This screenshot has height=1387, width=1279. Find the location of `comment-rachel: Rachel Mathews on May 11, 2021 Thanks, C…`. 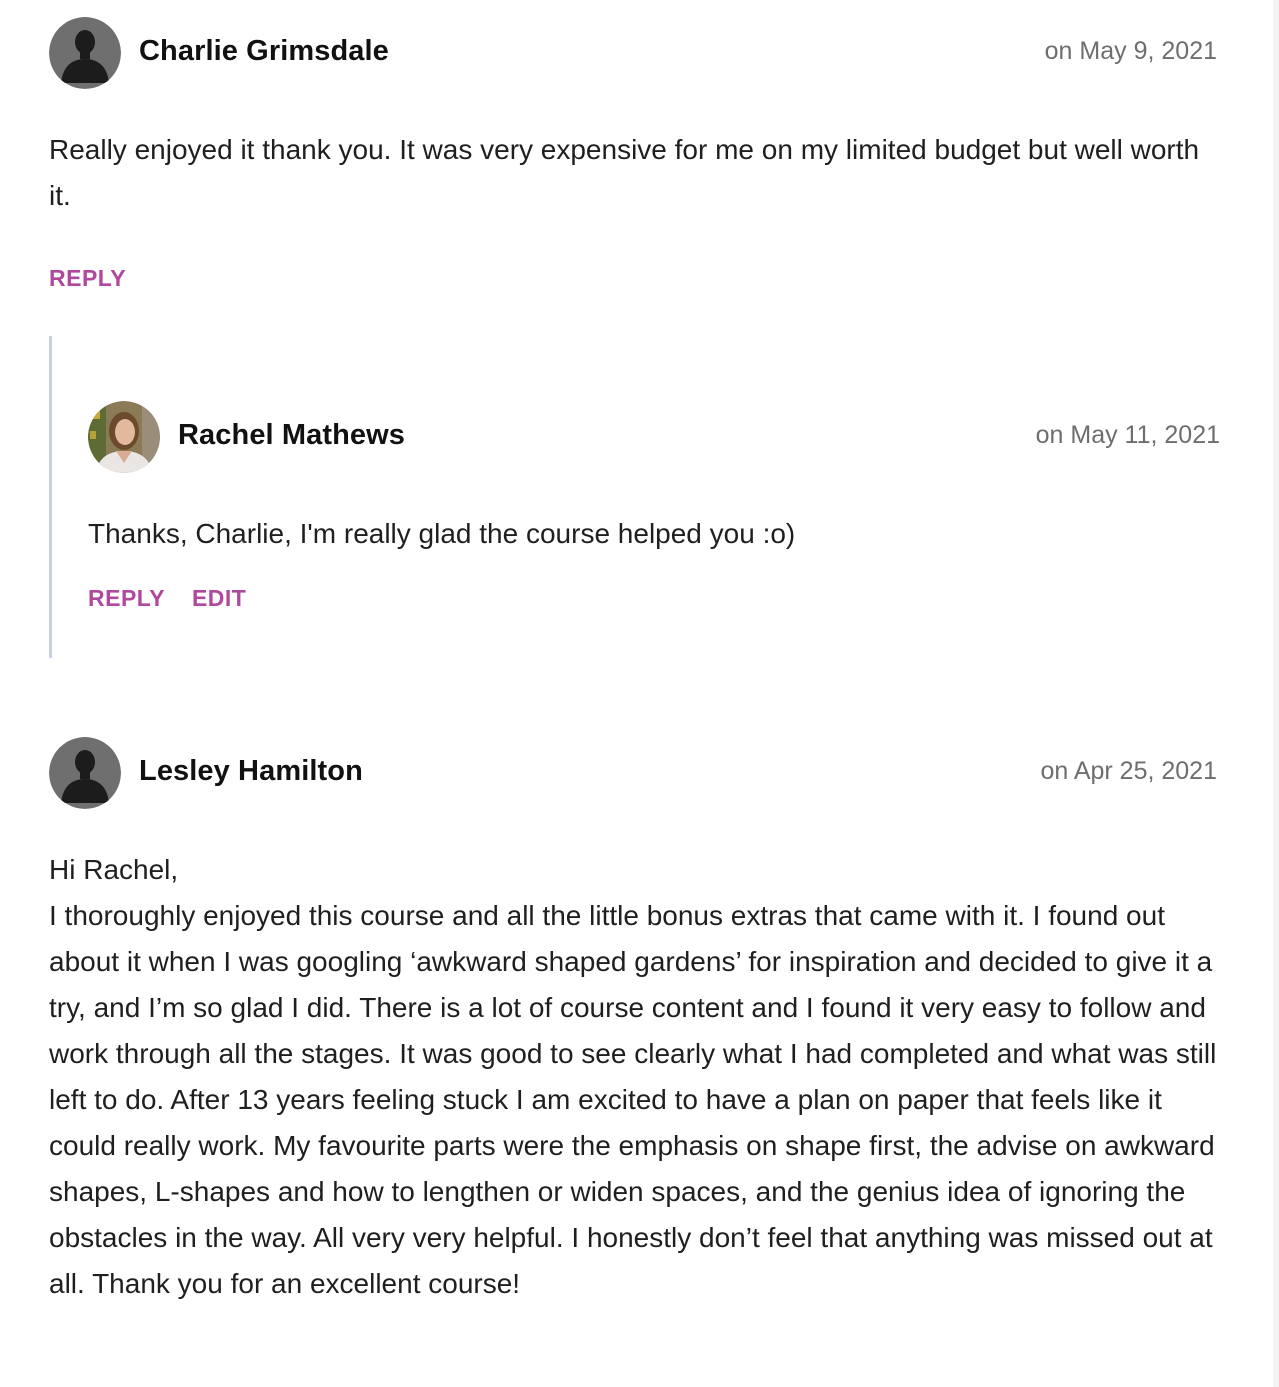

comment-rachel: Rachel Mathews on May 11, 2021 Thanks, C… is located at coordinates (654, 506).